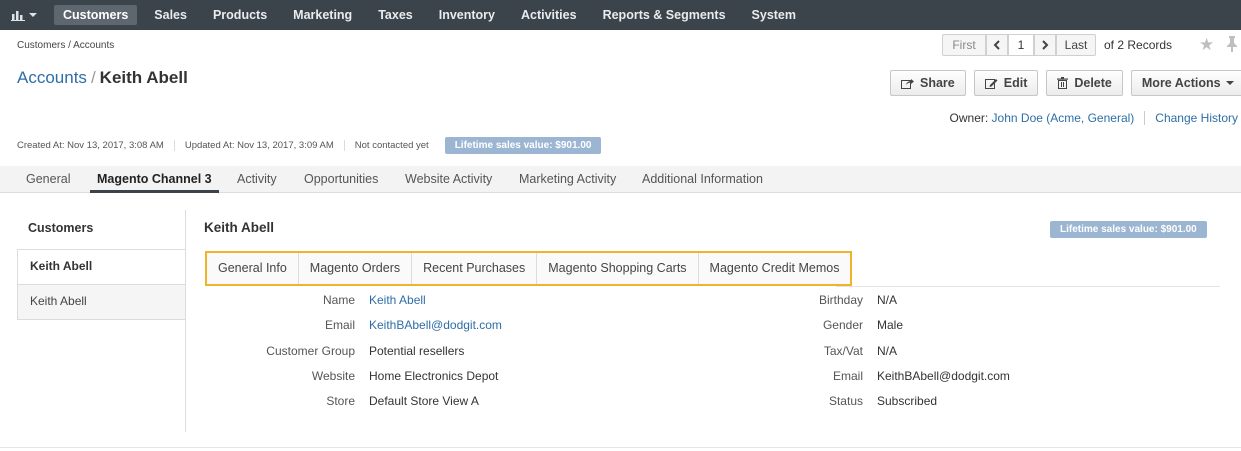 Image resolution: width=1241 pixels, height=451 pixels. What do you see at coordinates (890, 325) in the screenshot?
I see `field-value-gender: Male` at bounding box center [890, 325].